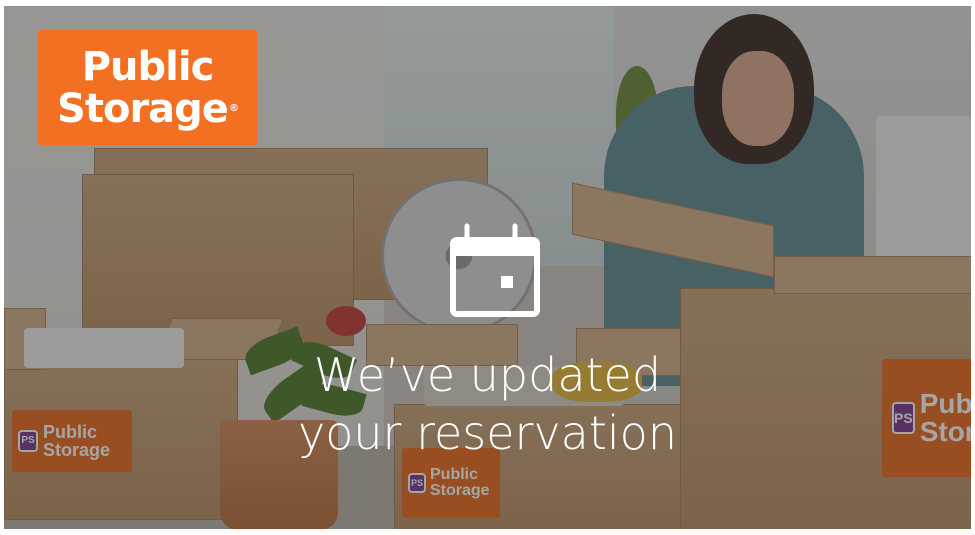 The width and height of the screenshot is (975, 535). Describe the element at coordinates (495, 270) in the screenshot. I see `calendar-icon` at that location.